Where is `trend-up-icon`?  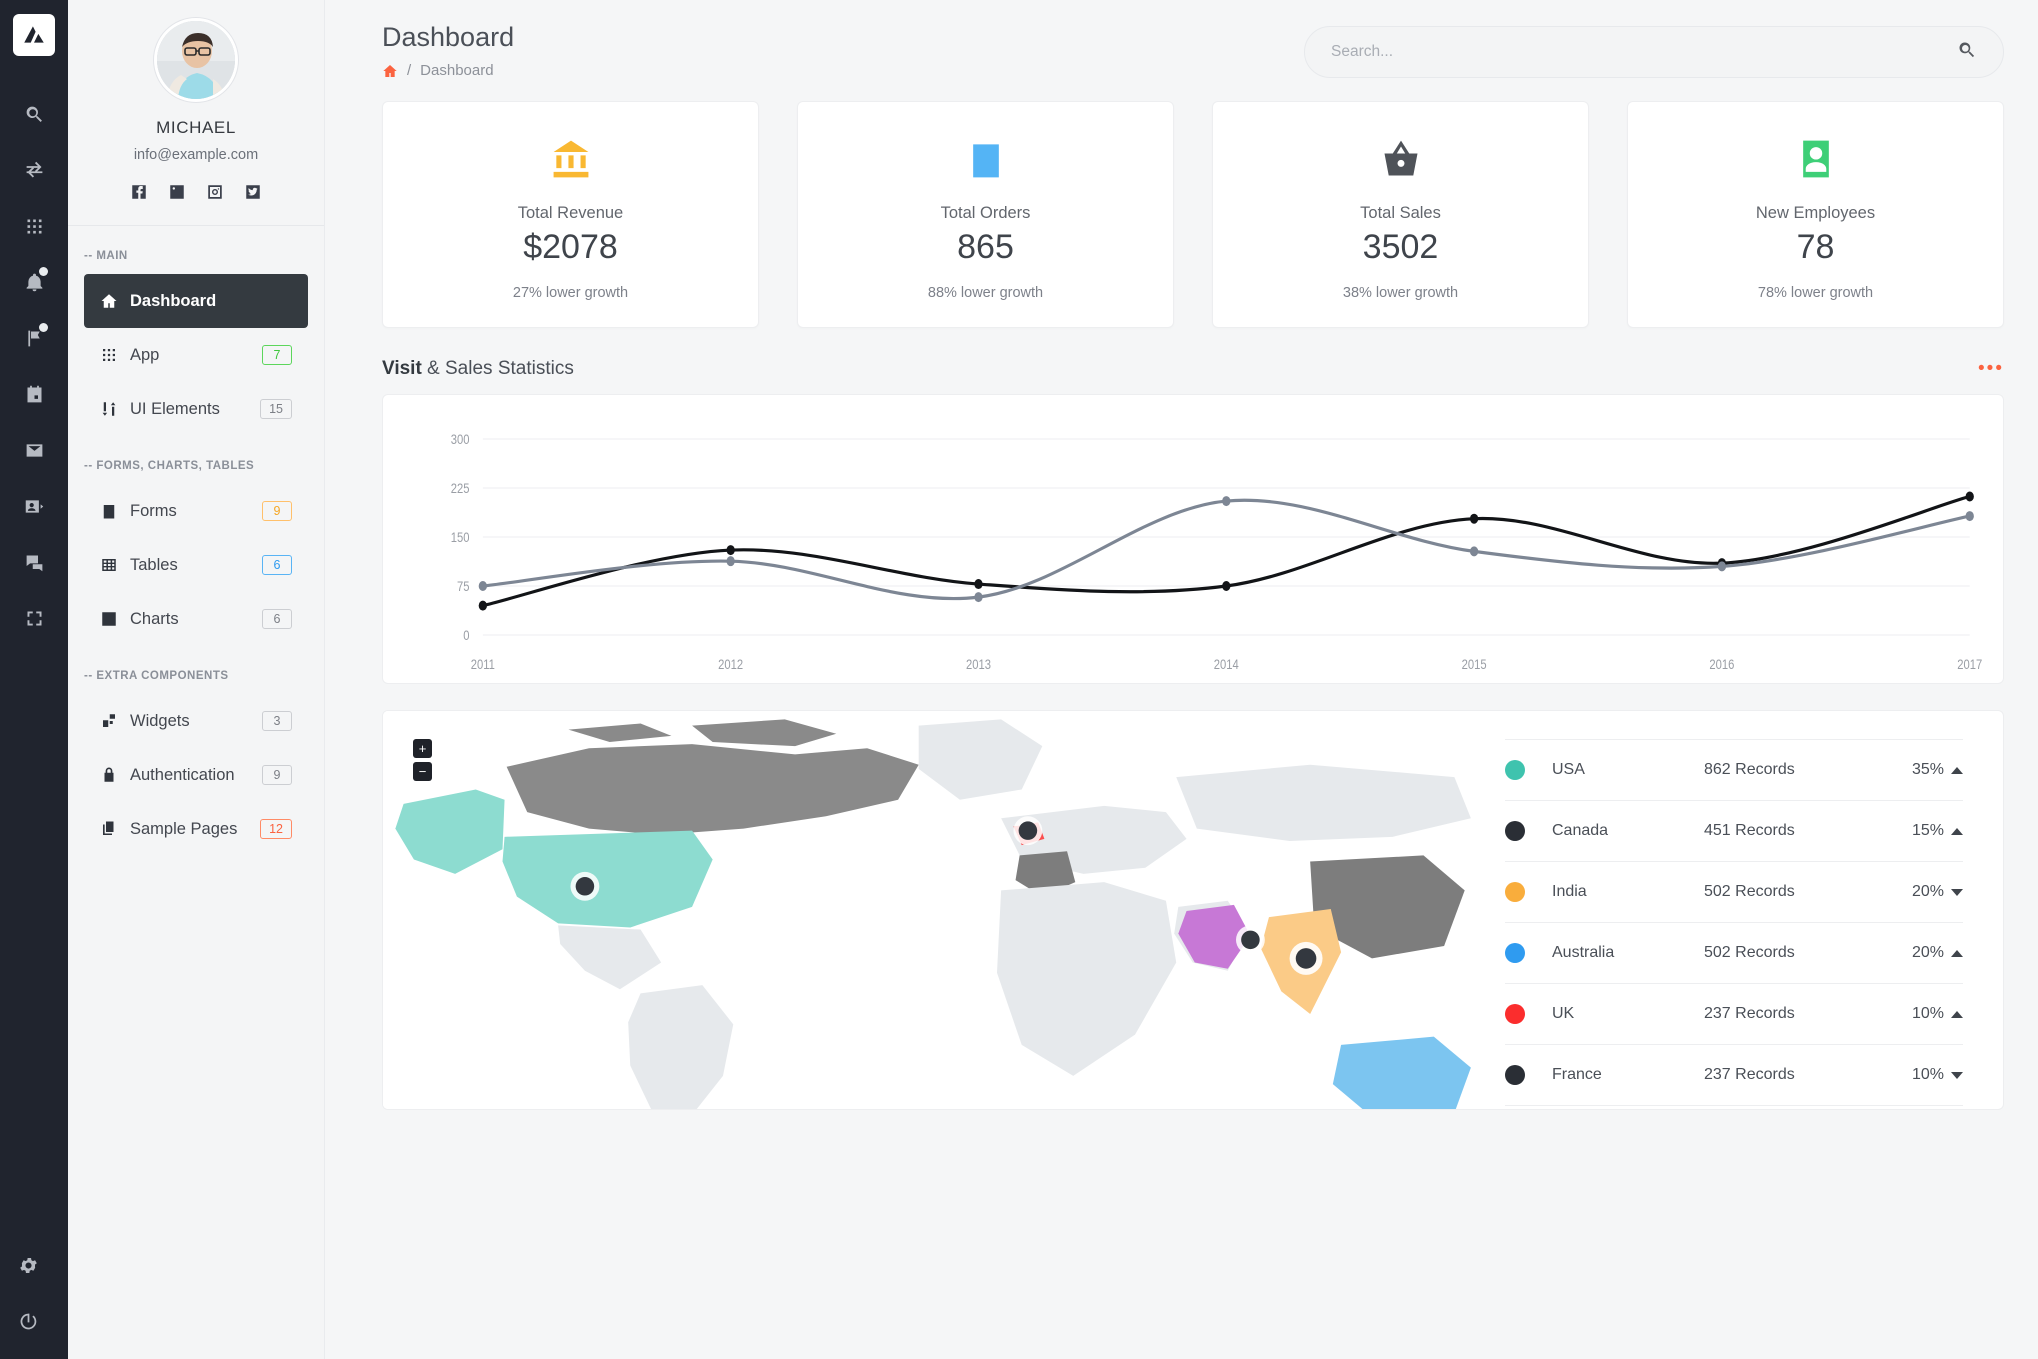
trend-up-icon is located at coordinates (1957, 1014).